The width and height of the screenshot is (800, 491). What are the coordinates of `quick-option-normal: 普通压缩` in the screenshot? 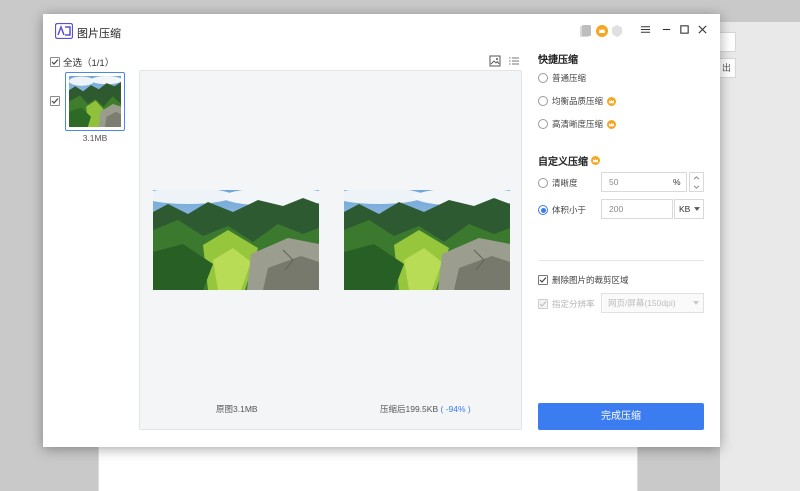 It's located at (562, 78).